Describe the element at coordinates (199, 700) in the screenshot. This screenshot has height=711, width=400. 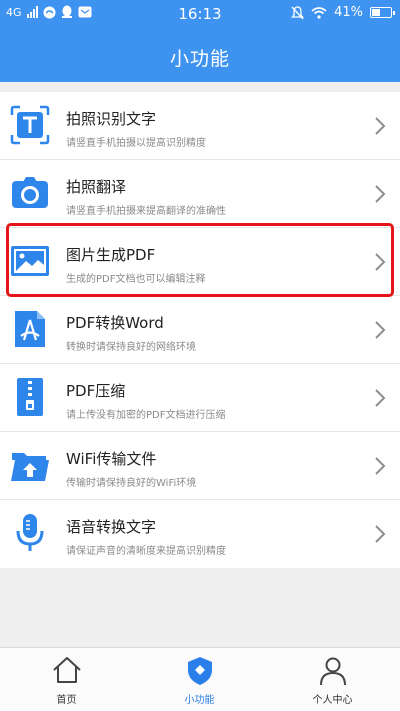
I see `tab-label: 小功能` at that location.